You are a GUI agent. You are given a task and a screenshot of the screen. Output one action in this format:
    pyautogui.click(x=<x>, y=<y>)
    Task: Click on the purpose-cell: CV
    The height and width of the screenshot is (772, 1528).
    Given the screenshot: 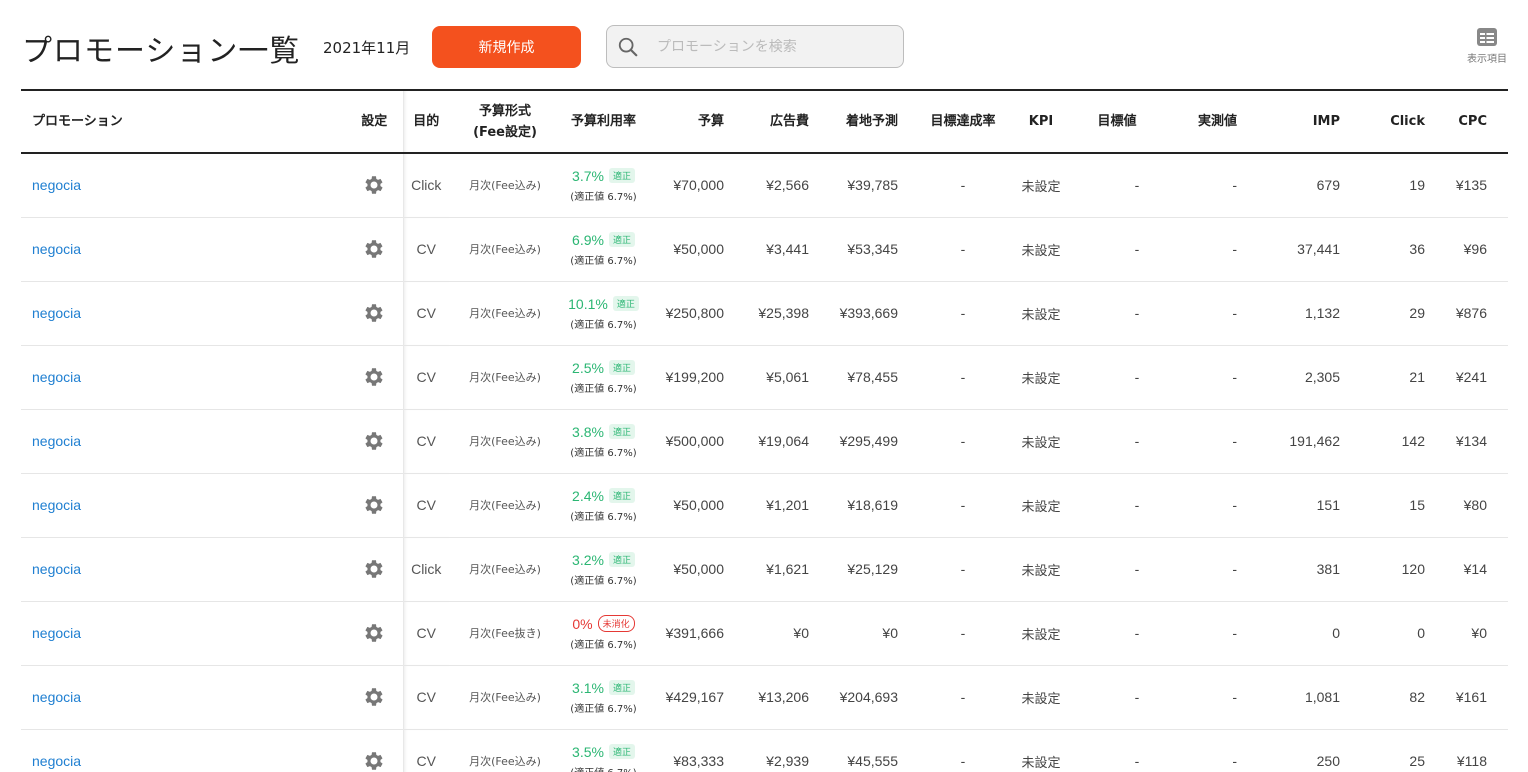 What is the action you would take?
    pyautogui.click(x=425, y=249)
    